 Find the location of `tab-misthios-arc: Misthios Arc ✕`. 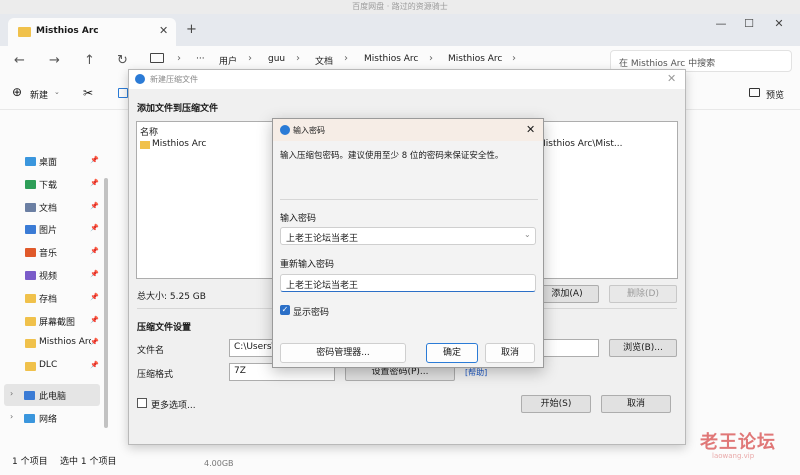

tab-misthios-arc: Misthios Arc ✕ is located at coordinates (92, 32).